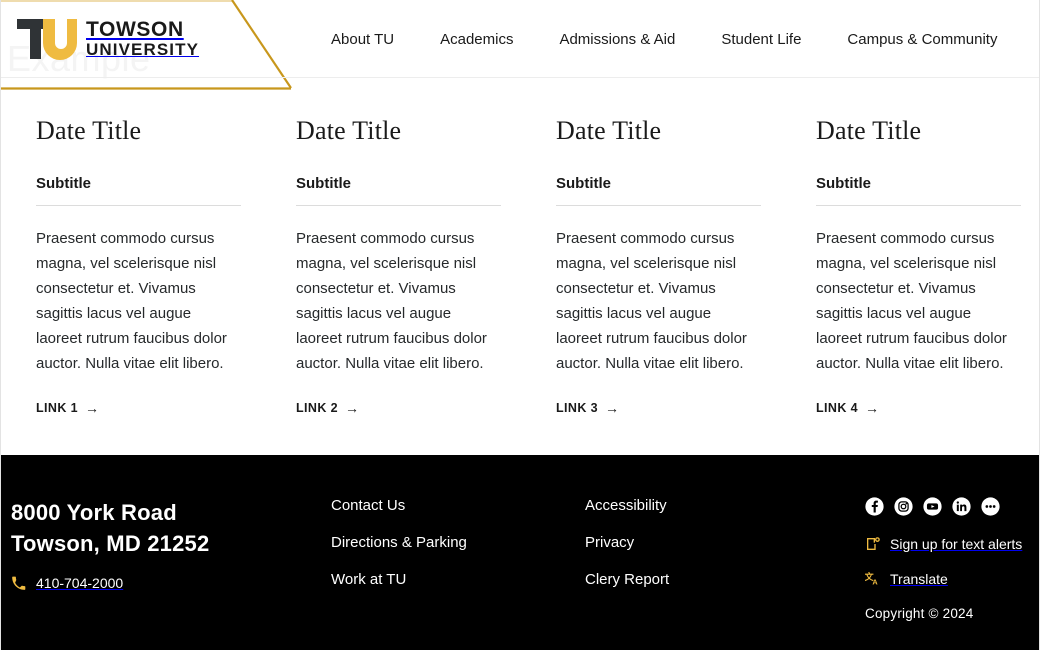 This screenshot has width=1040, height=650. What do you see at coordinates (317, 407) in the screenshot?
I see `card-link-label: LINK 2` at bounding box center [317, 407].